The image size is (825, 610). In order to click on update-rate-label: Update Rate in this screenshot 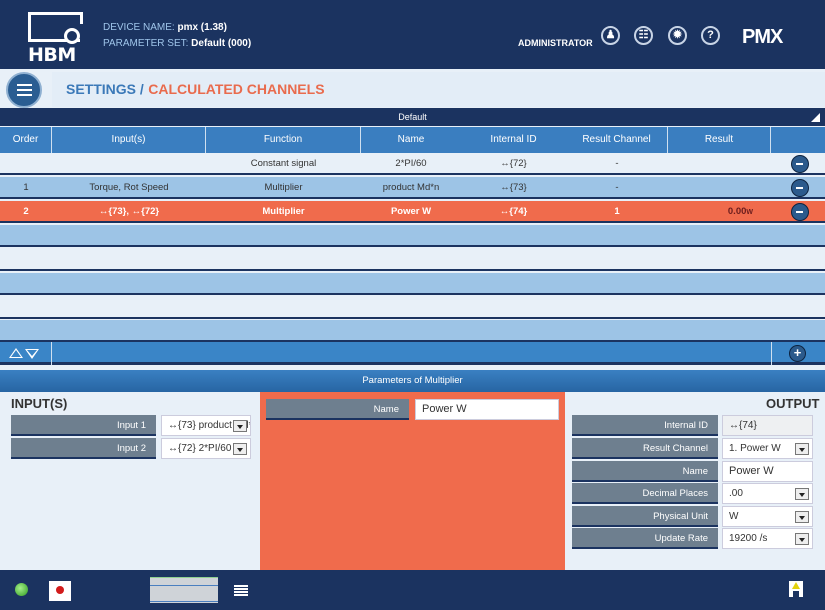, I will do `click(645, 538)`.